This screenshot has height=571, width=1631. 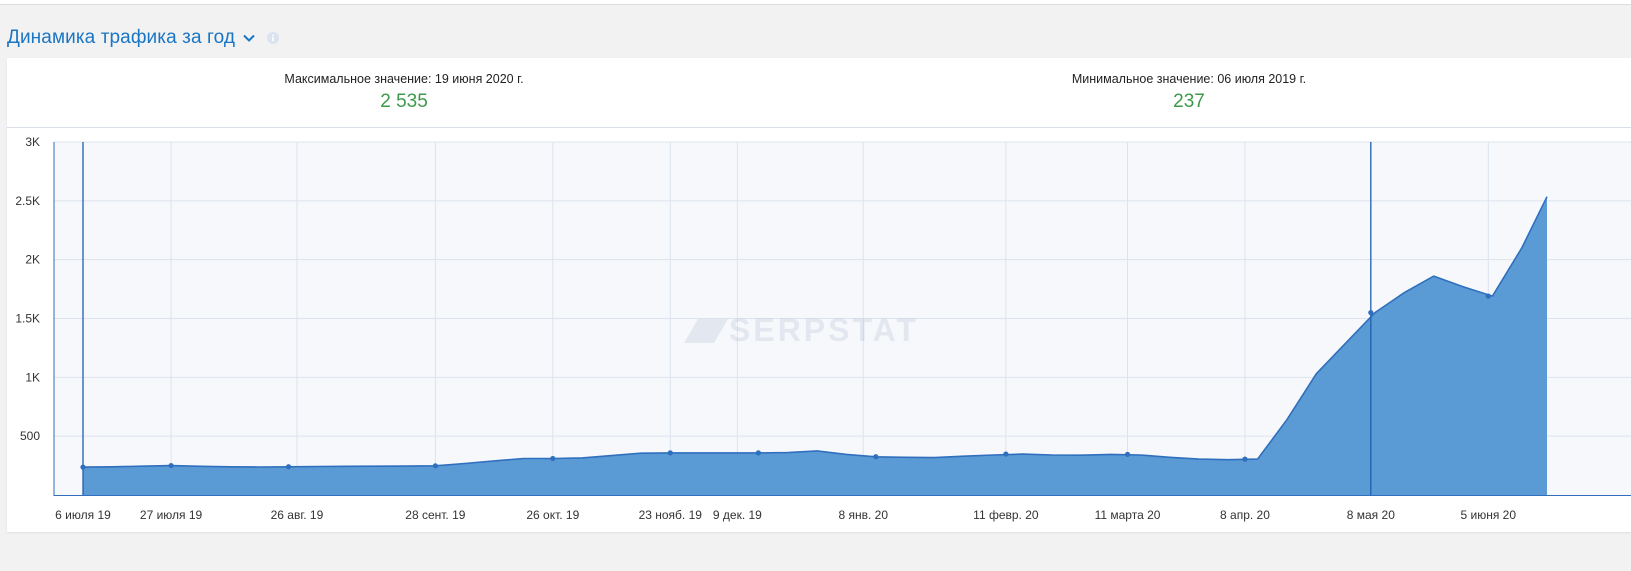 What do you see at coordinates (27, 201) in the screenshot?
I see `y-tick-label: 2.5K` at bounding box center [27, 201].